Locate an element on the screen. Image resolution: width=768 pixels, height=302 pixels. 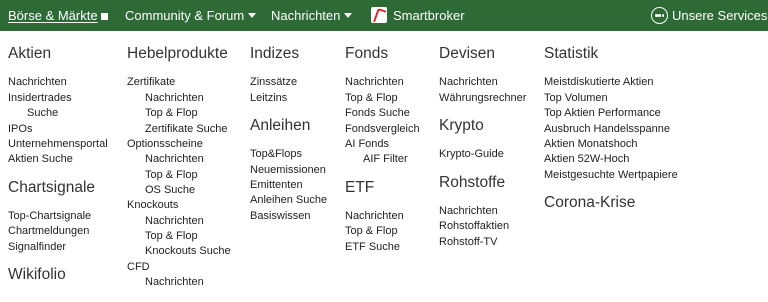
heading-statistik: Statistik is located at coordinates (571, 54).